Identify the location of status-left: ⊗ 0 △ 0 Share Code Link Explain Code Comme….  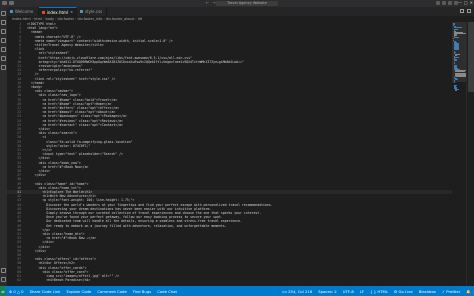
(93, 291).